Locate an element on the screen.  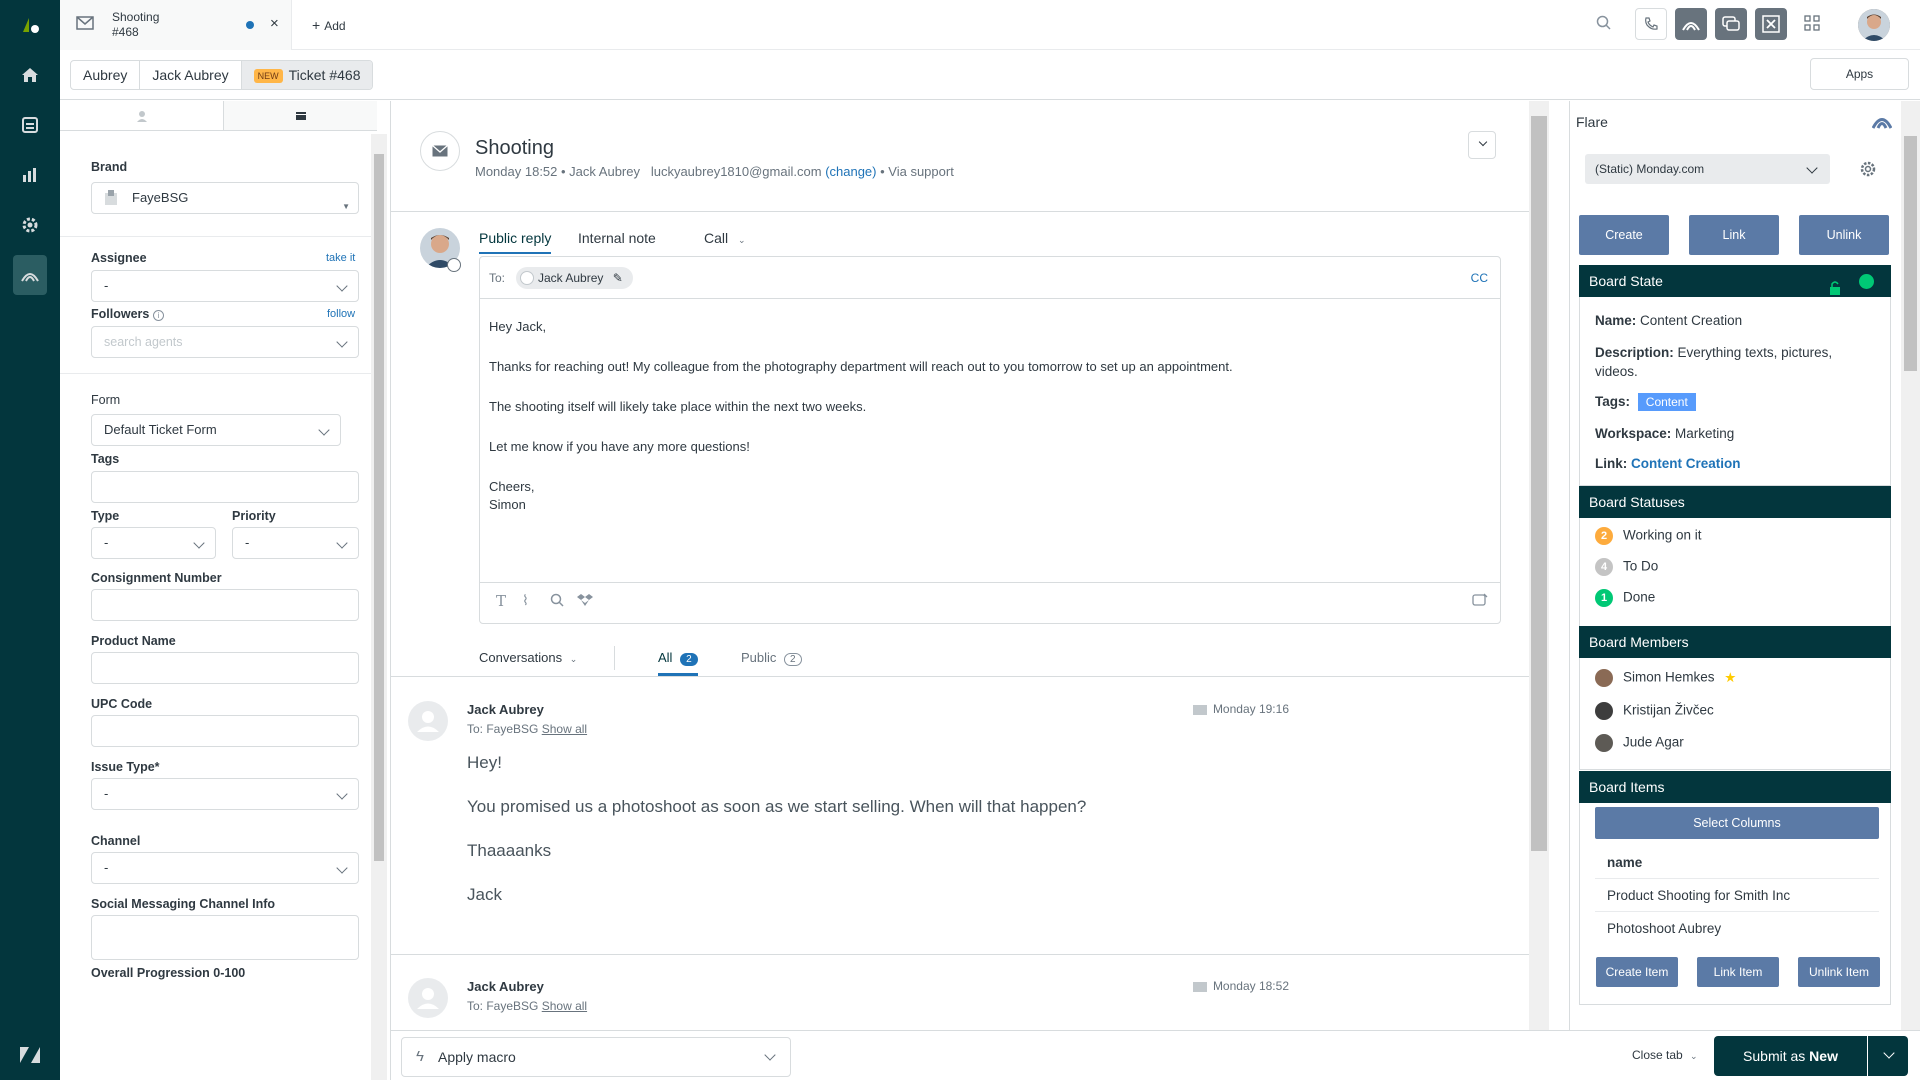
views-icon is located at coordinates (30, 125).